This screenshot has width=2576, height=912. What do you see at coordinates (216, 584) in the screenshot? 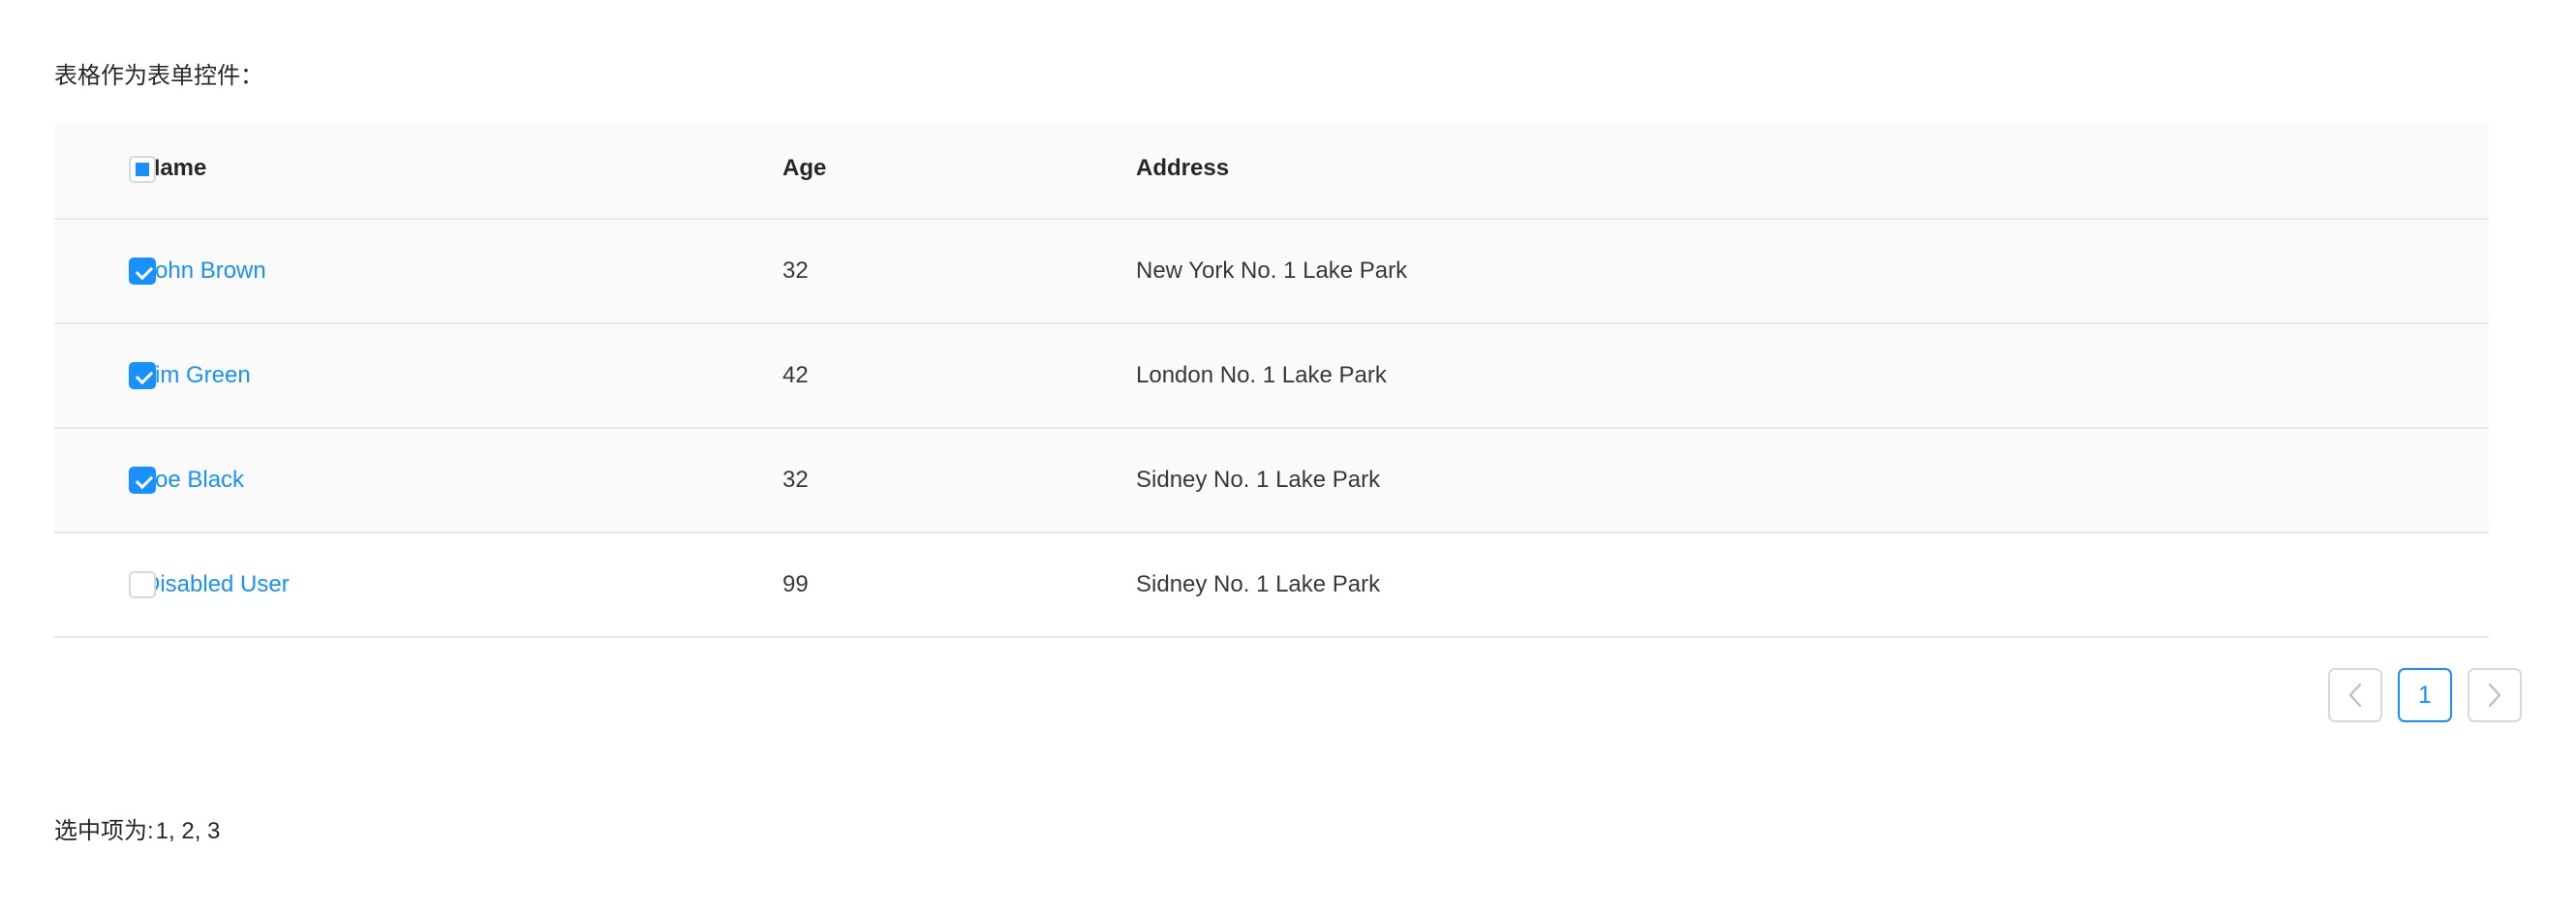
I see `row-name-link: Disabled User` at bounding box center [216, 584].